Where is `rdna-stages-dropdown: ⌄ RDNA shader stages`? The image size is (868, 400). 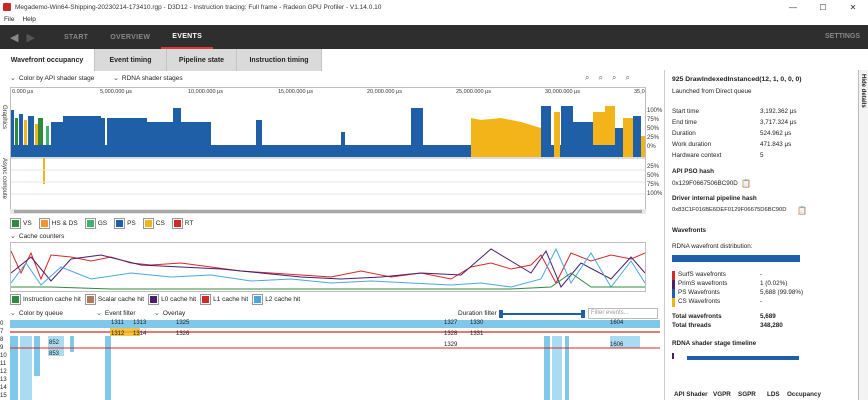
rdna-stages-dropdown: ⌄ RDNA shader stages is located at coordinates (148, 78).